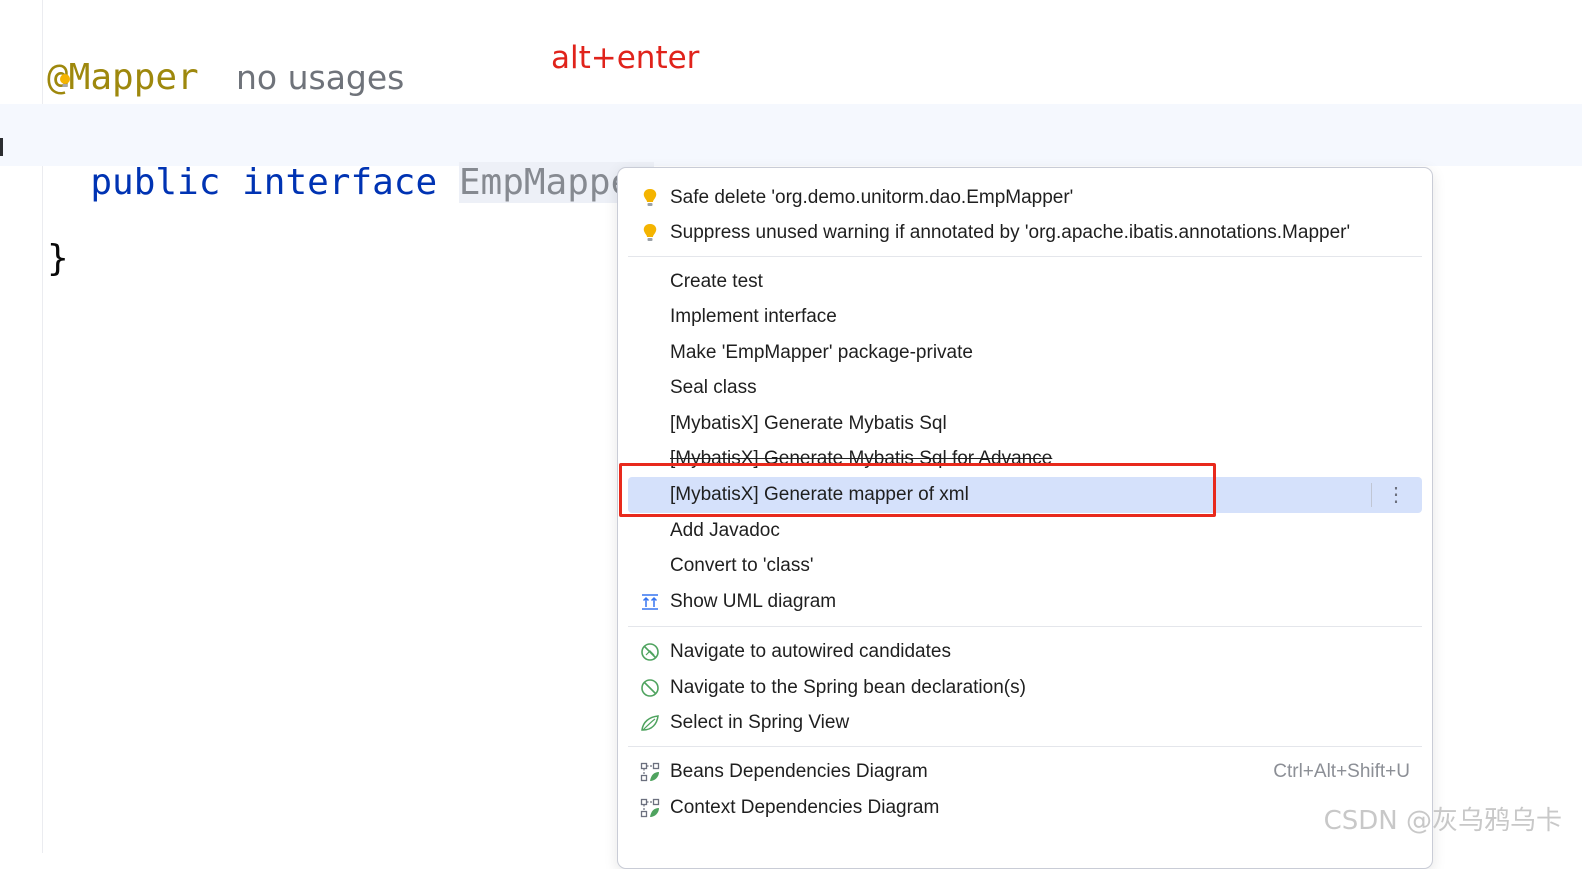 The image size is (1582, 869). I want to click on menu-item-create-test: Create test, so click(1025, 282).